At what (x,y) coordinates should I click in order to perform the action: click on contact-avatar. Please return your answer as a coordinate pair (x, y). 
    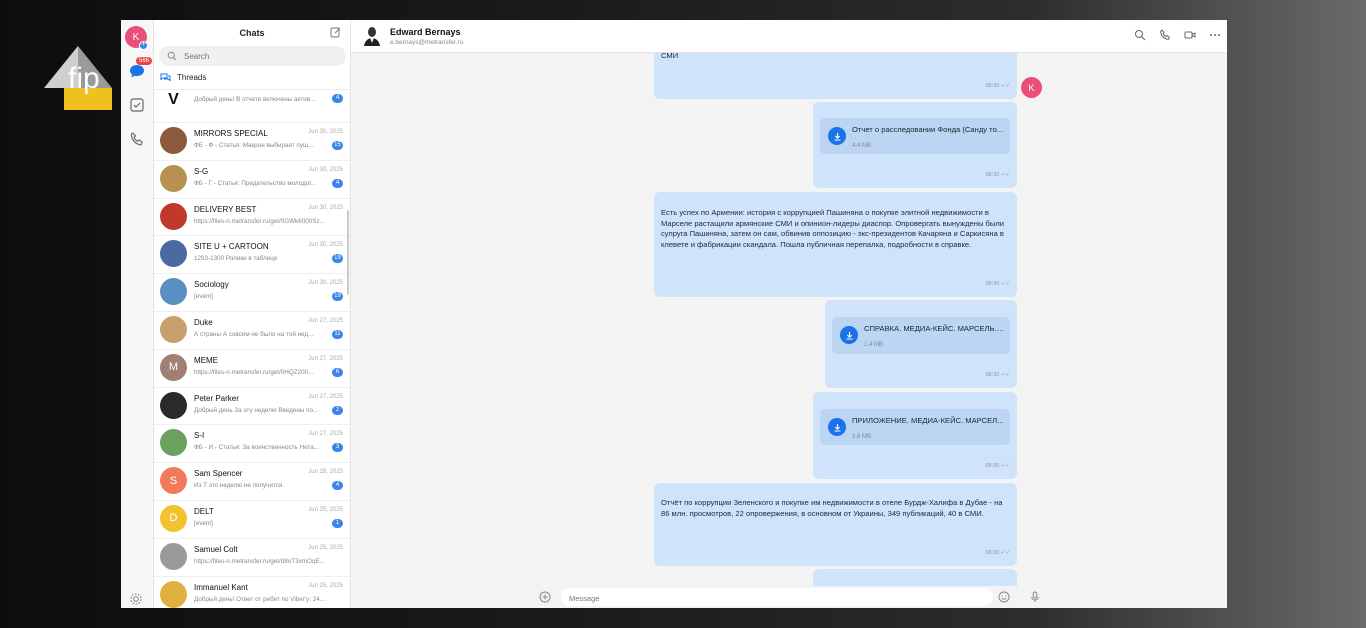
    Looking at the image, I should click on (372, 35).